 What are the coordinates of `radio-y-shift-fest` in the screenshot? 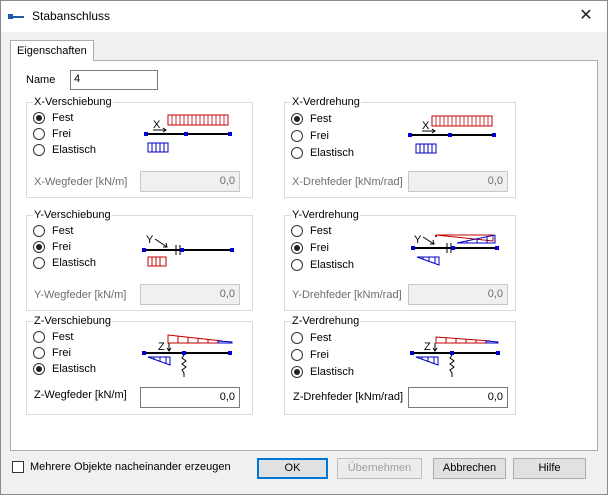 It's located at (39, 231).